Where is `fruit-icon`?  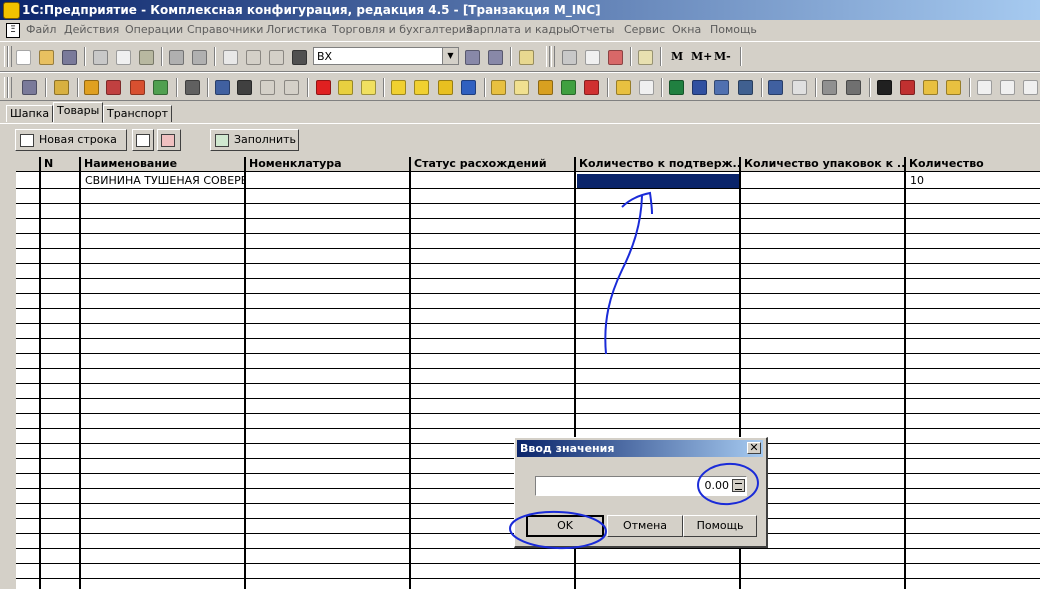 fruit-icon is located at coordinates (137, 87).